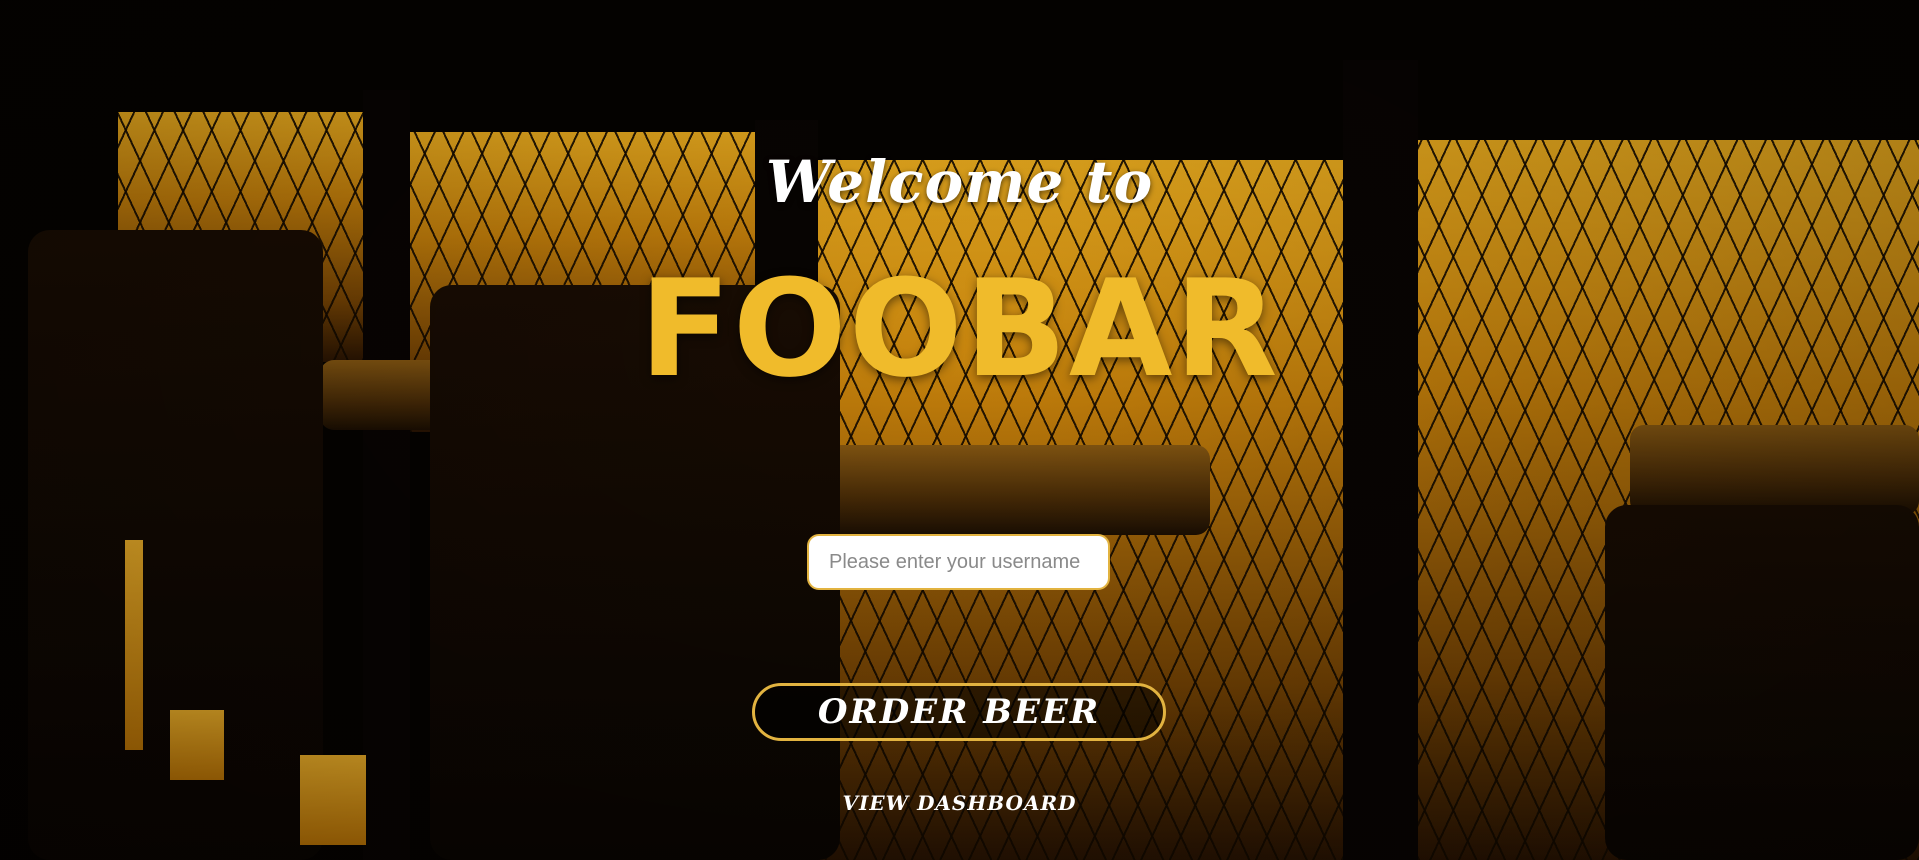 The height and width of the screenshot is (860, 1919). I want to click on username-input, so click(958, 562).